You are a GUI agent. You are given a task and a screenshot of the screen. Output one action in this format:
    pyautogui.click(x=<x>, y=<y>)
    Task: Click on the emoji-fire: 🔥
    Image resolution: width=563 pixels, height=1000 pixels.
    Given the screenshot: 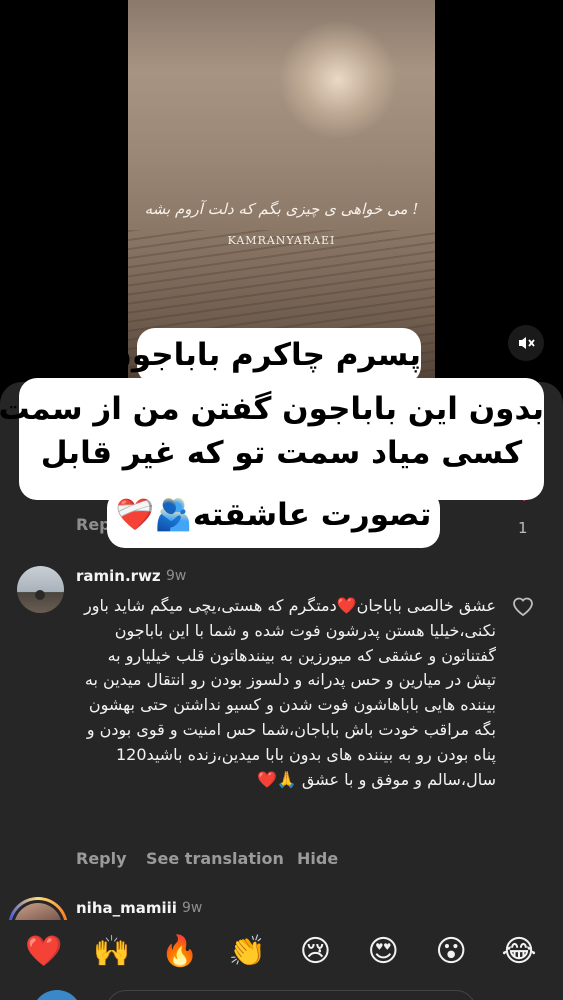 What is the action you would take?
    pyautogui.click(x=180, y=951)
    